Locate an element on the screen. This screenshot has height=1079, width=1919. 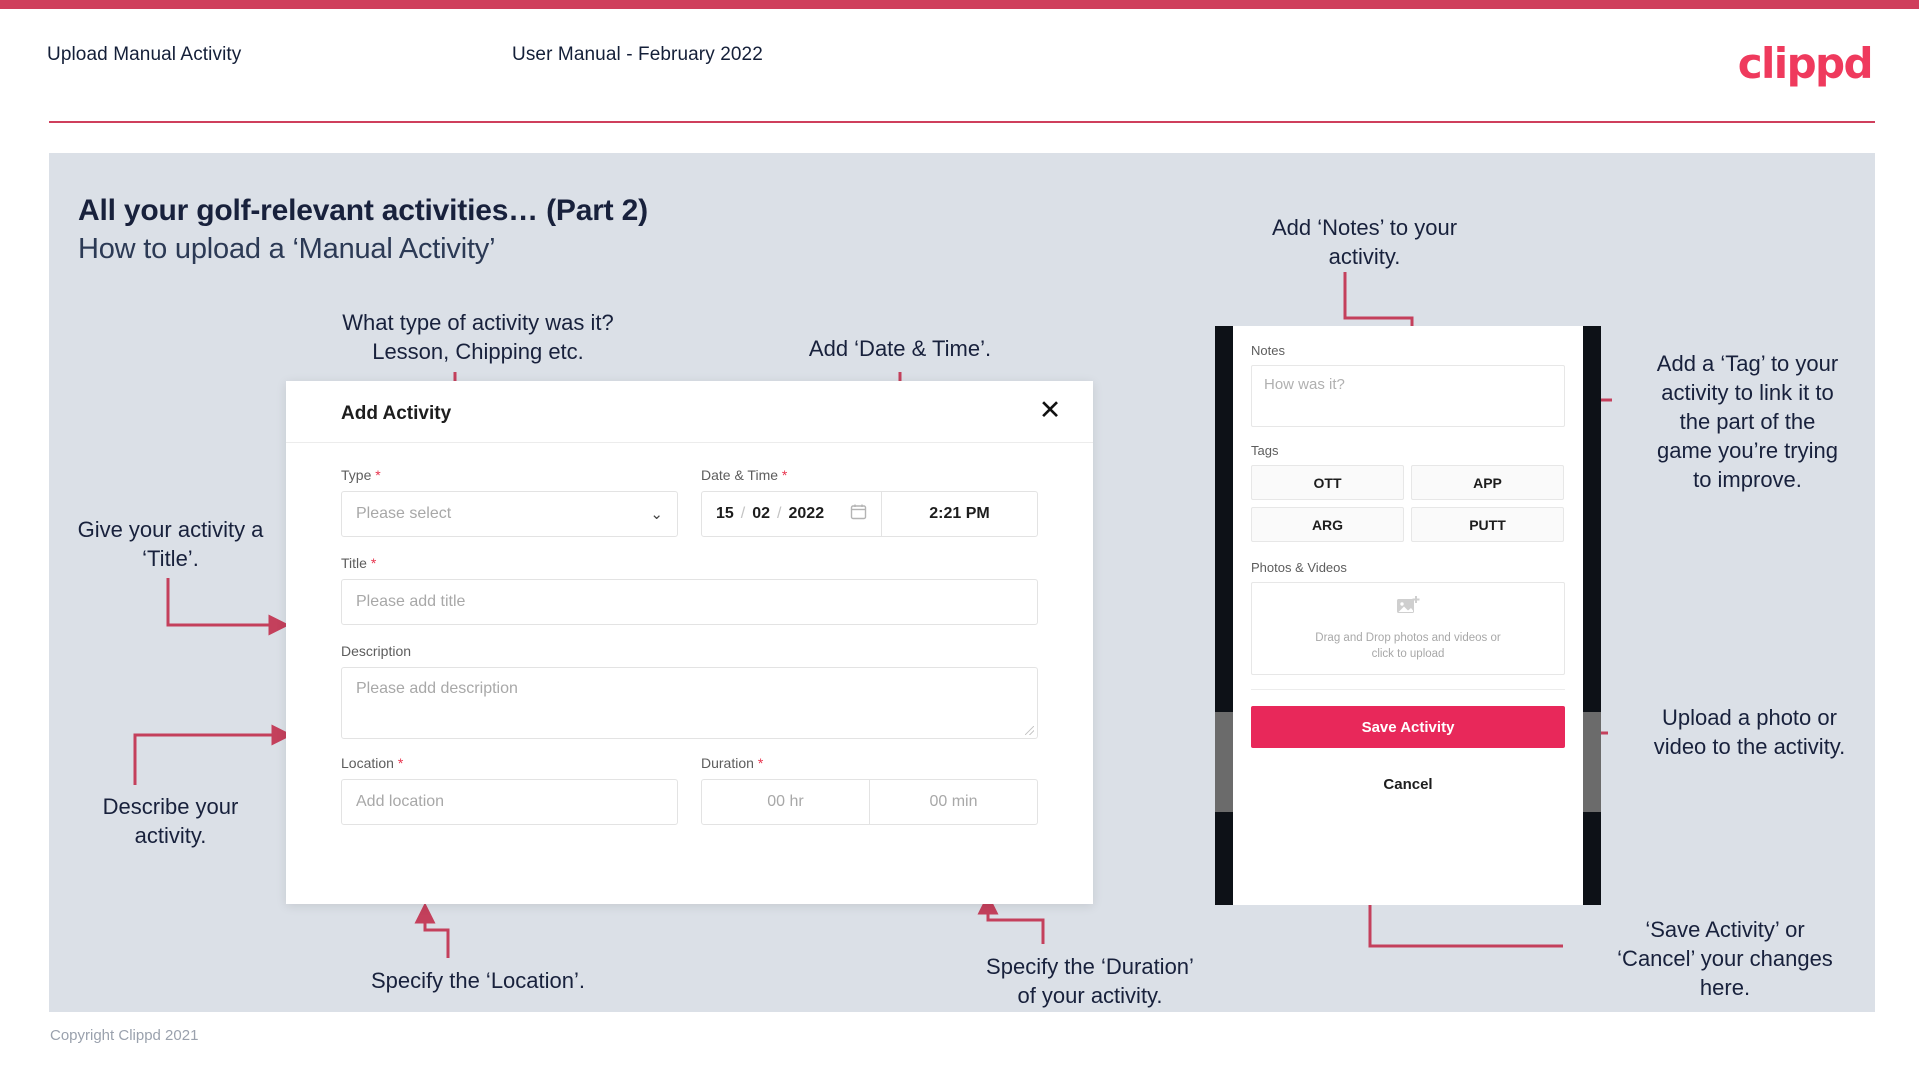
top-accent-stripe is located at coordinates (959, 4).